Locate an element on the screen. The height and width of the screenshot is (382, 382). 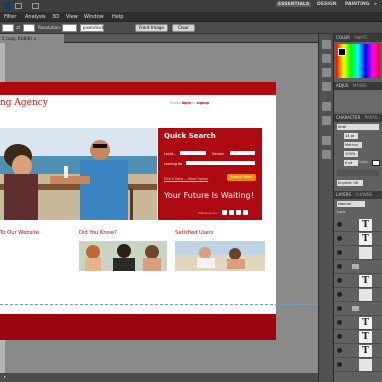
scale-field: 100% is located at coordinates (351, 154).